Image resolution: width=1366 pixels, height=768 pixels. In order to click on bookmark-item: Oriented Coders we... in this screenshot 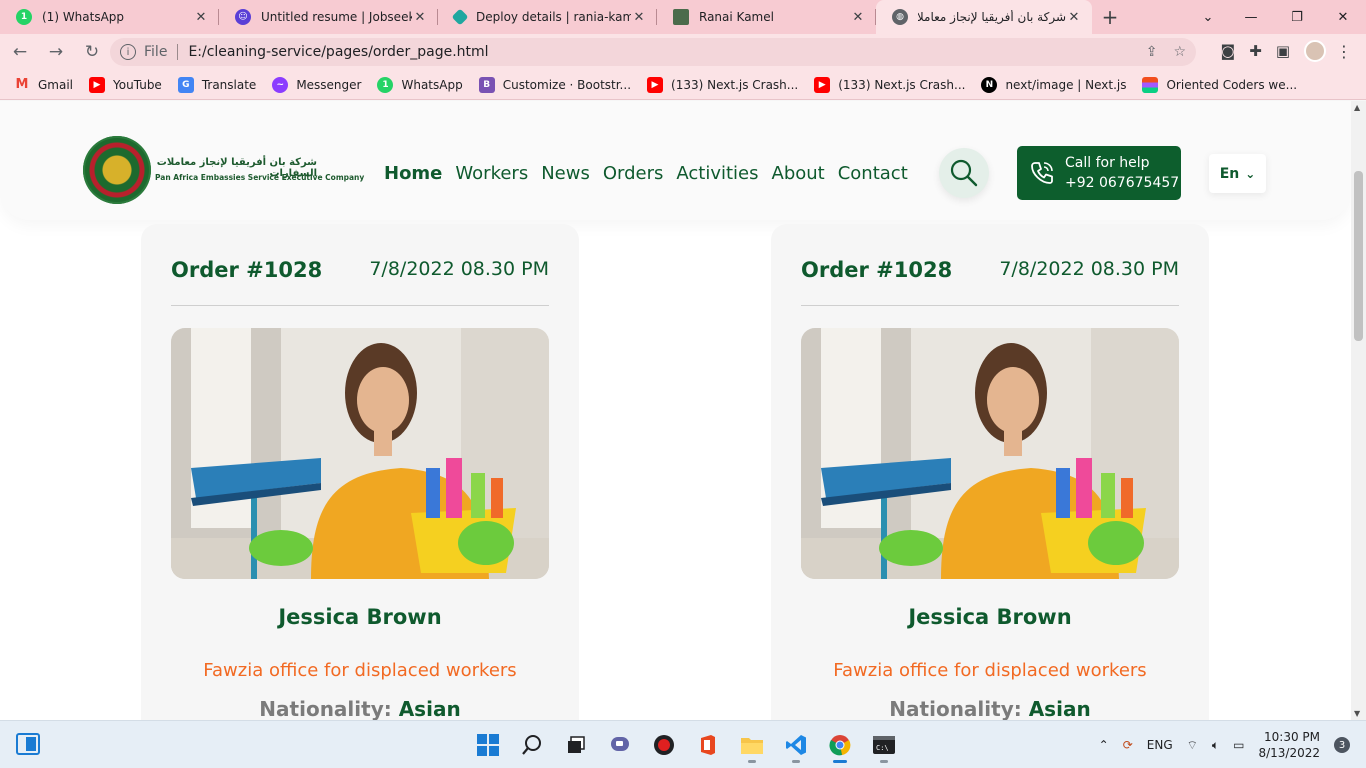, I will do `click(1220, 84)`.